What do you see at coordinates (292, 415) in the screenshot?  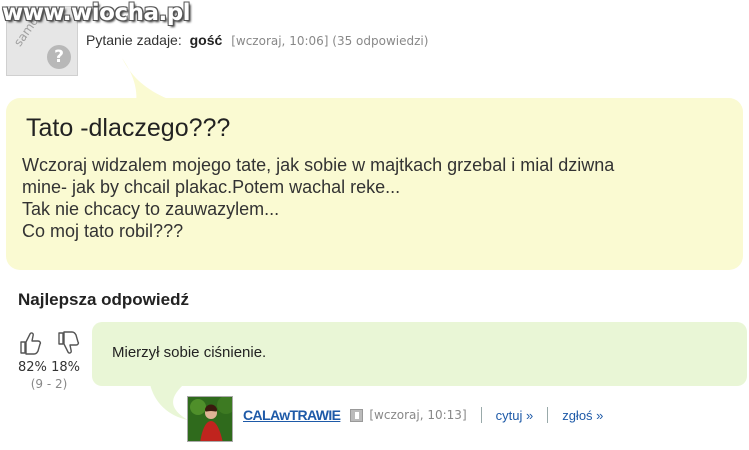 I see `answerer-name-link: CALAwTRAWIE` at bounding box center [292, 415].